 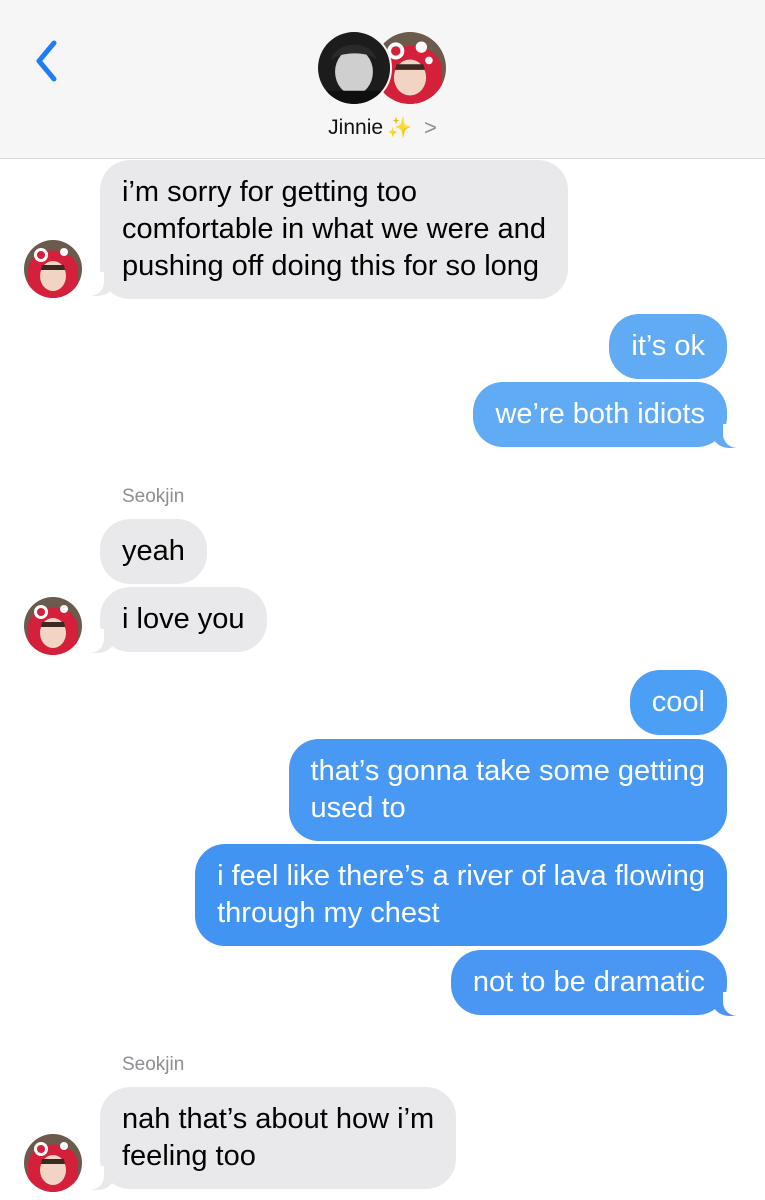 I want to click on message-bubble-outgoing: it’s ok, so click(x=668, y=346).